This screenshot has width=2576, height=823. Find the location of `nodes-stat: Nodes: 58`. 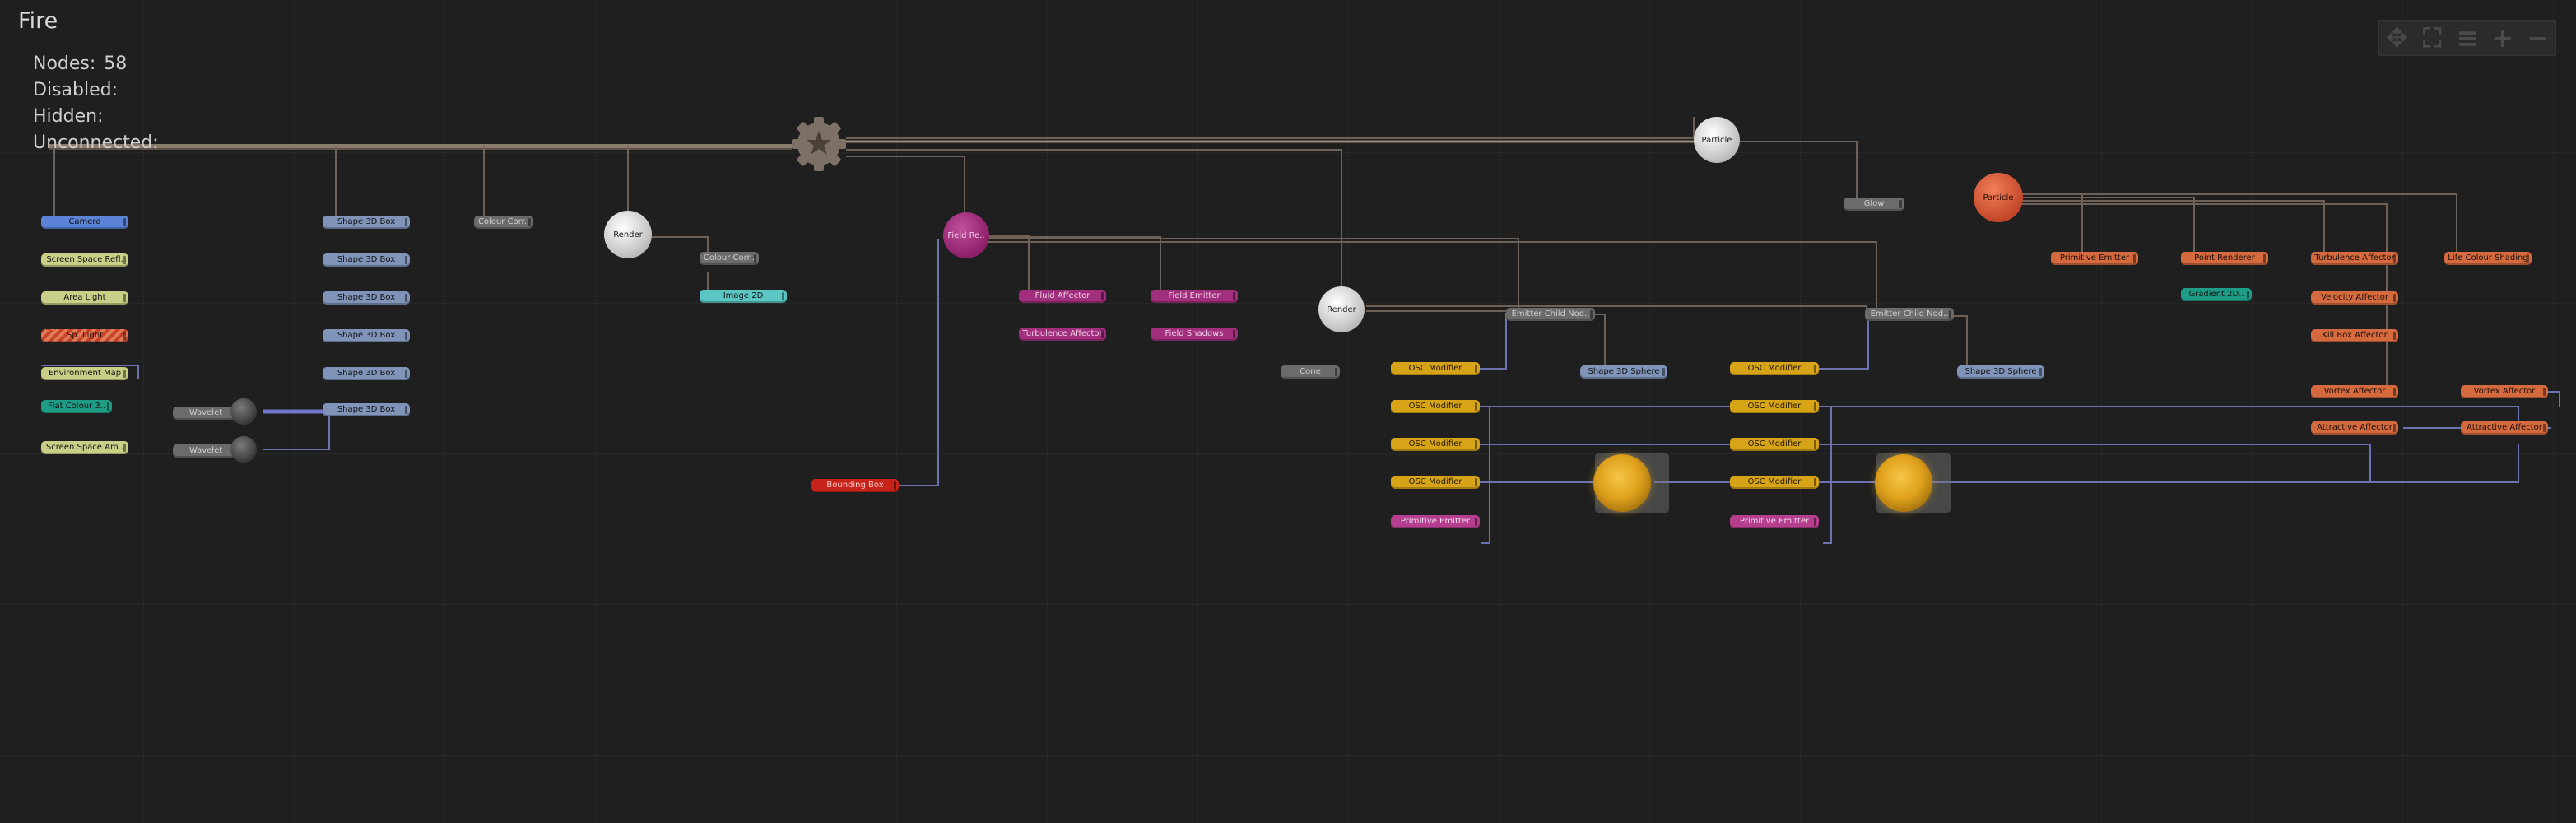

nodes-stat: Nodes: 58 is located at coordinates (100, 64).